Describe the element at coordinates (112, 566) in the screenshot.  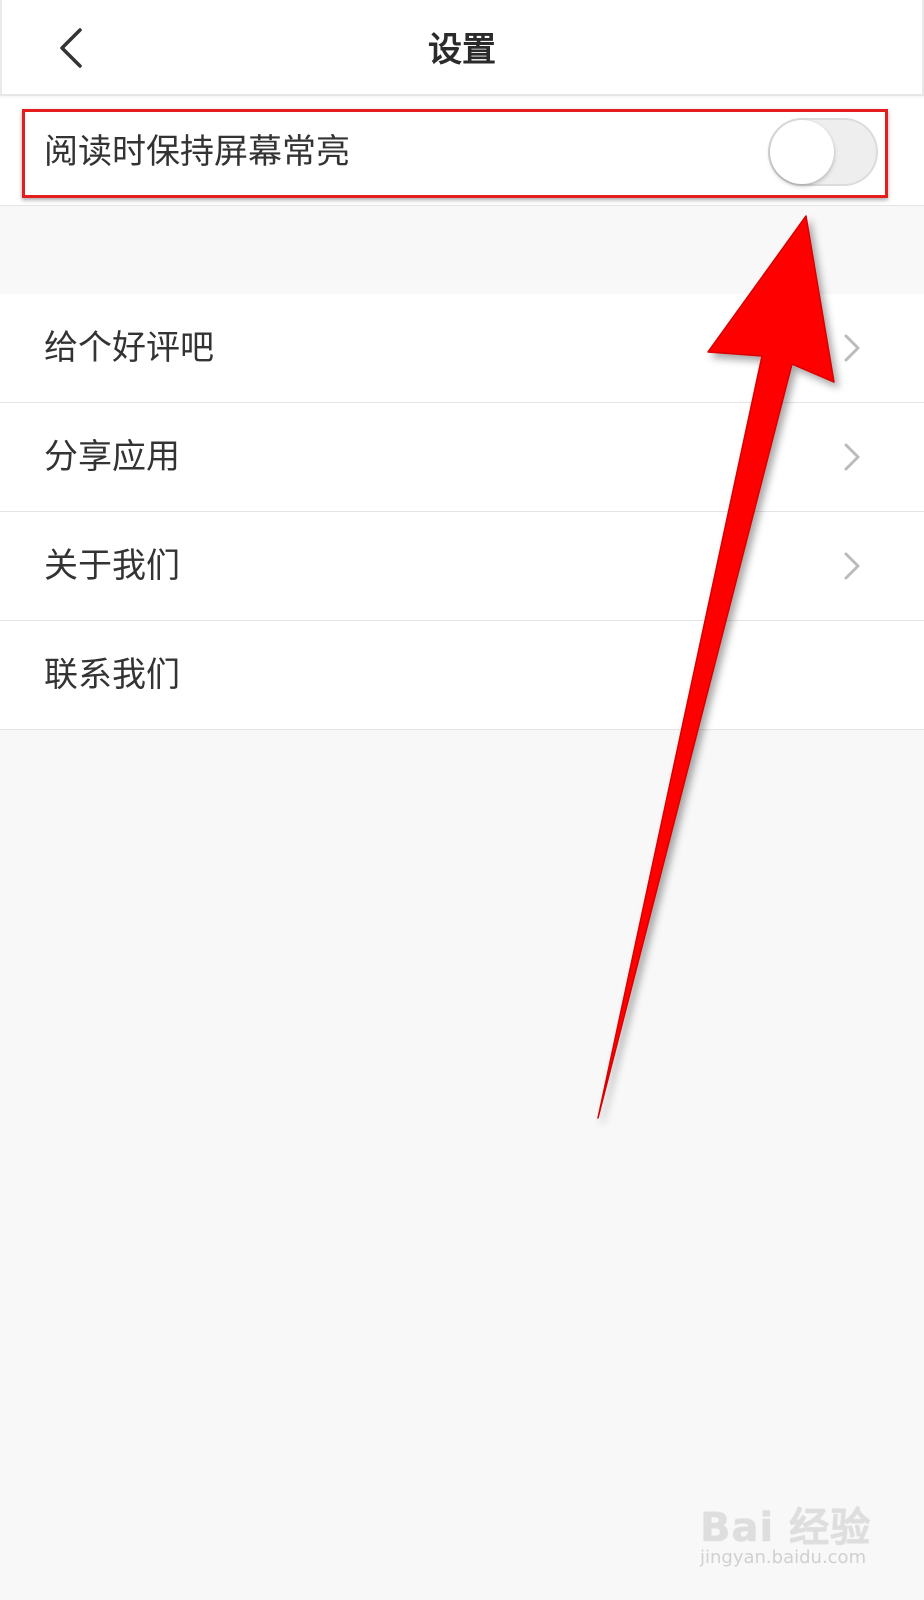
I see `menu-item-label: 关于我们` at that location.